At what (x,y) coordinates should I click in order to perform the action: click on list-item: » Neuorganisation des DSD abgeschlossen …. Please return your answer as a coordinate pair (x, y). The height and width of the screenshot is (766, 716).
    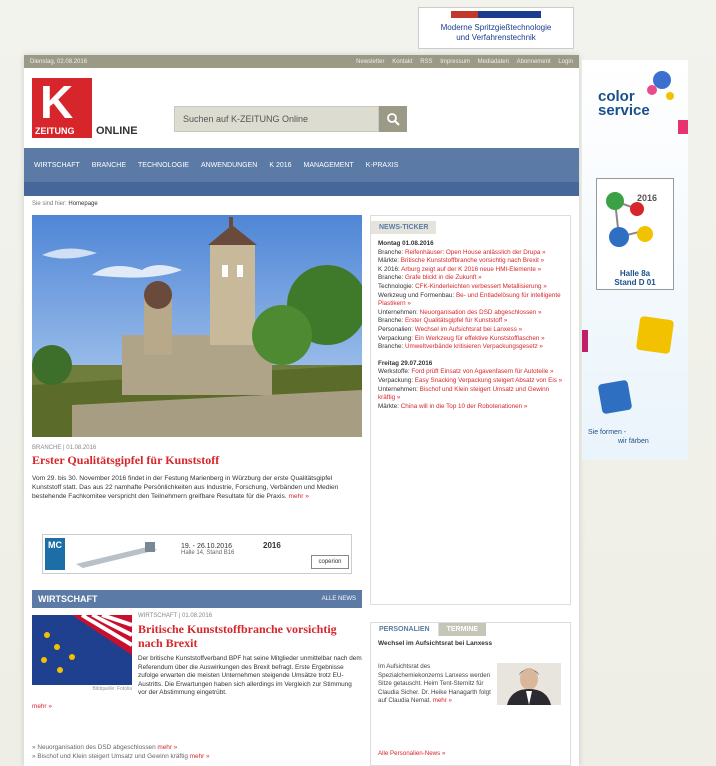
    Looking at the image, I should click on (197, 747).